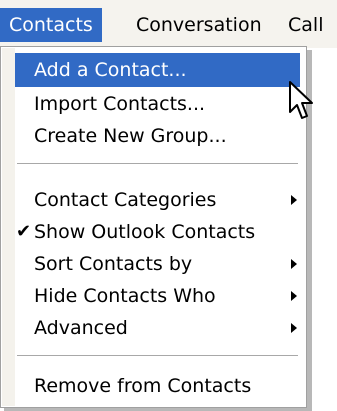 The height and width of the screenshot is (411, 337). What do you see at coordinates (157, 328) in the screenshot?
I see `menu-item-advanced: Advanced` at bounding box center [157, 328].